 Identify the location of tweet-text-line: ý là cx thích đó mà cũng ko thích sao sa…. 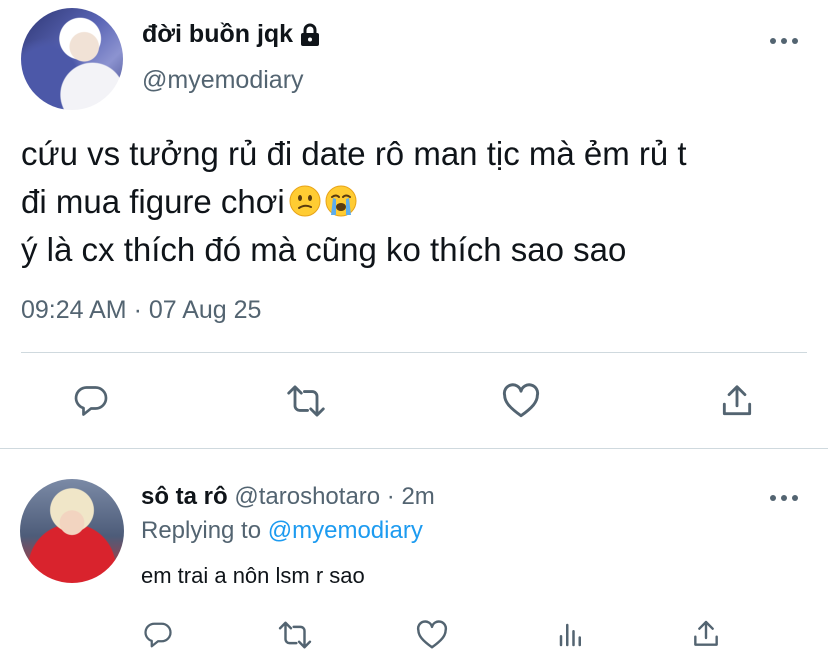
(324, 249).